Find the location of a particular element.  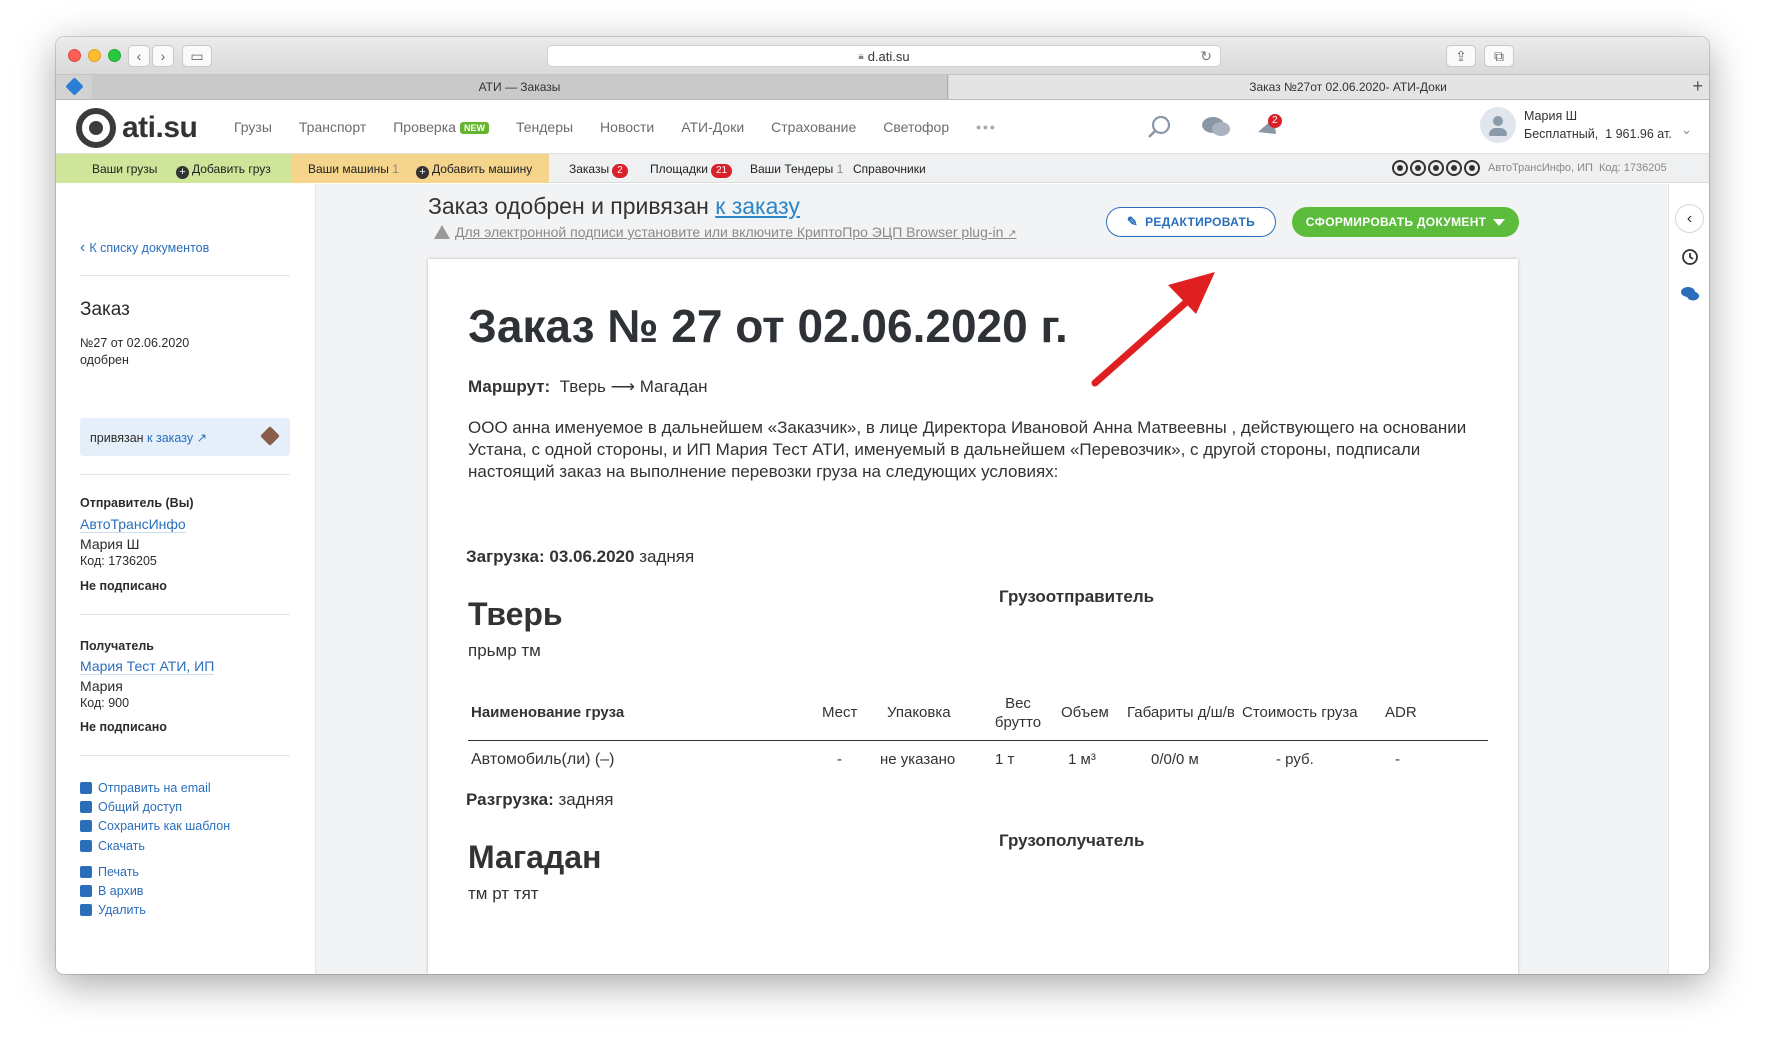

box-icon is located at coordinates (270, 436).